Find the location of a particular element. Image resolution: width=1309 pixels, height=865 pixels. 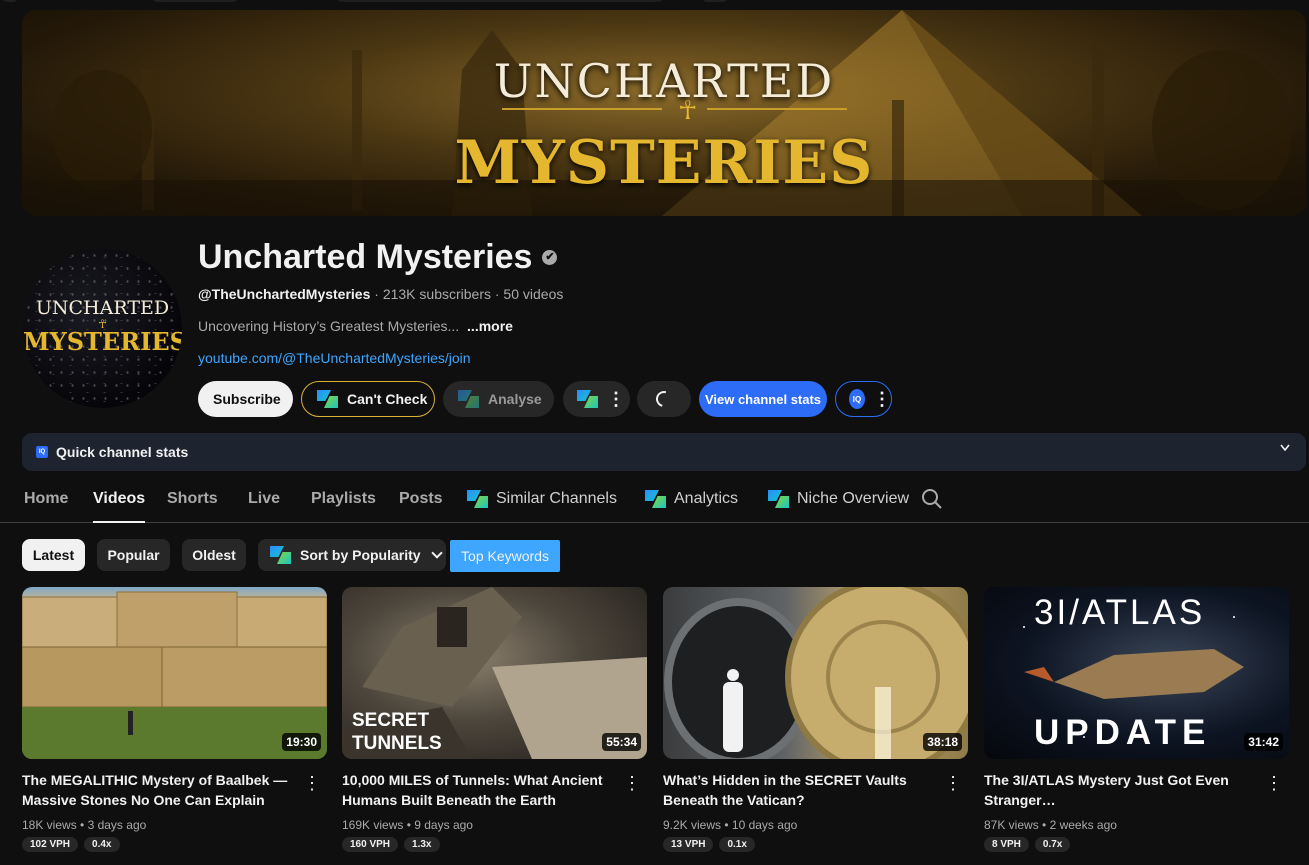

video-thumbnail: 19:30 is located at coordinates (174, 673).